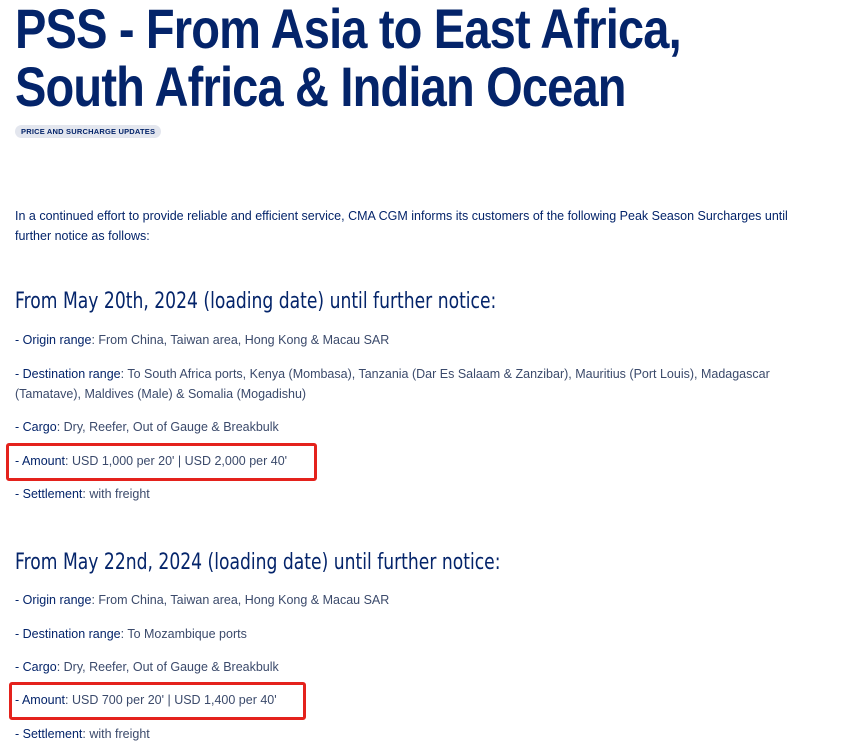  What do you see at coordinates (415, 634) in the screenshot?
I see `section-2-destination: - Destination range: To Mozambique ports` at bounding box center [415, 634].